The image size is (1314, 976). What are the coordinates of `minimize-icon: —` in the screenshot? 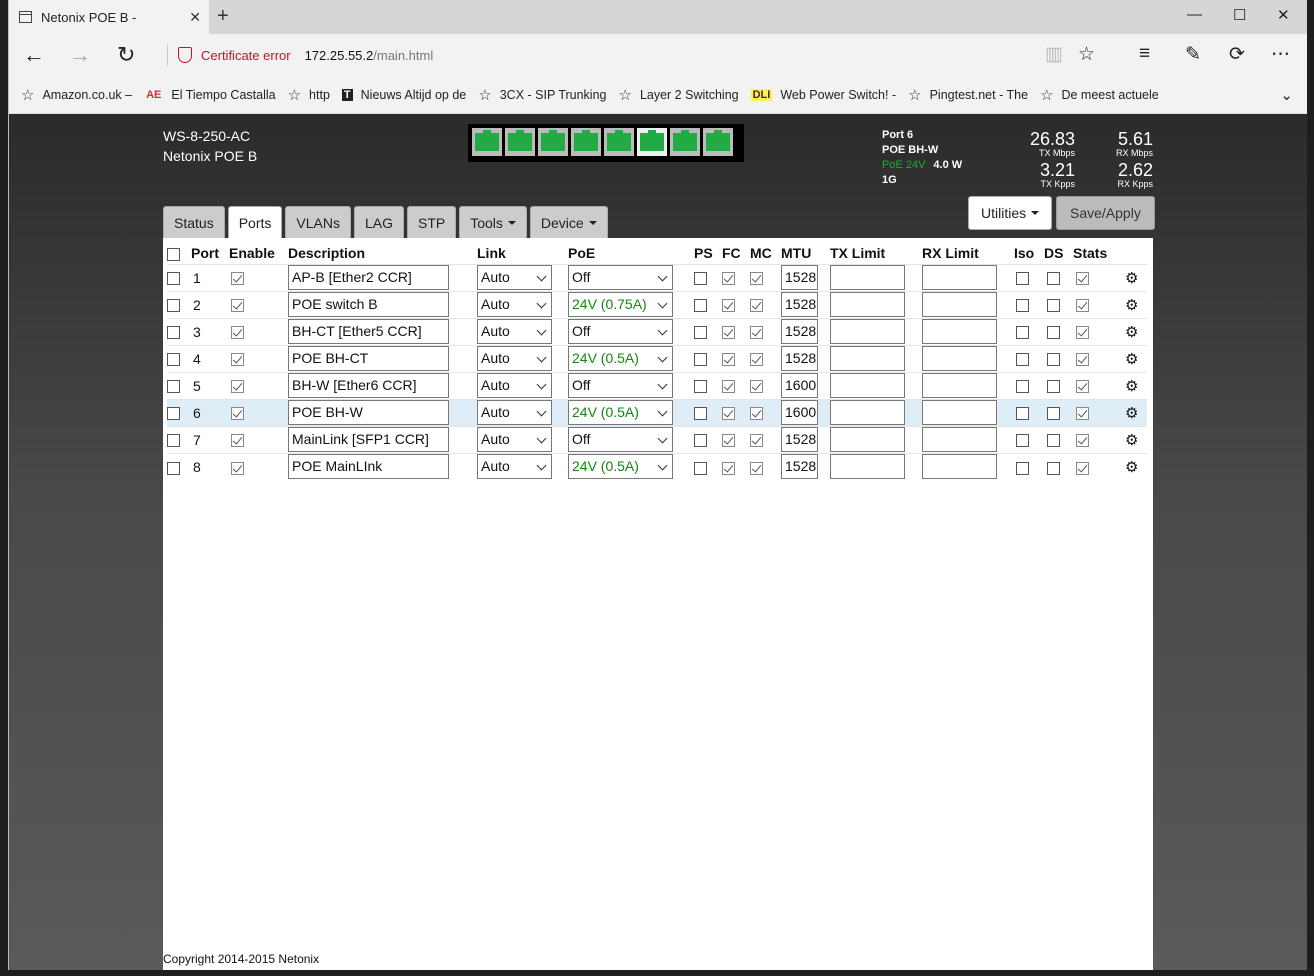 It's located at (1194, 14).